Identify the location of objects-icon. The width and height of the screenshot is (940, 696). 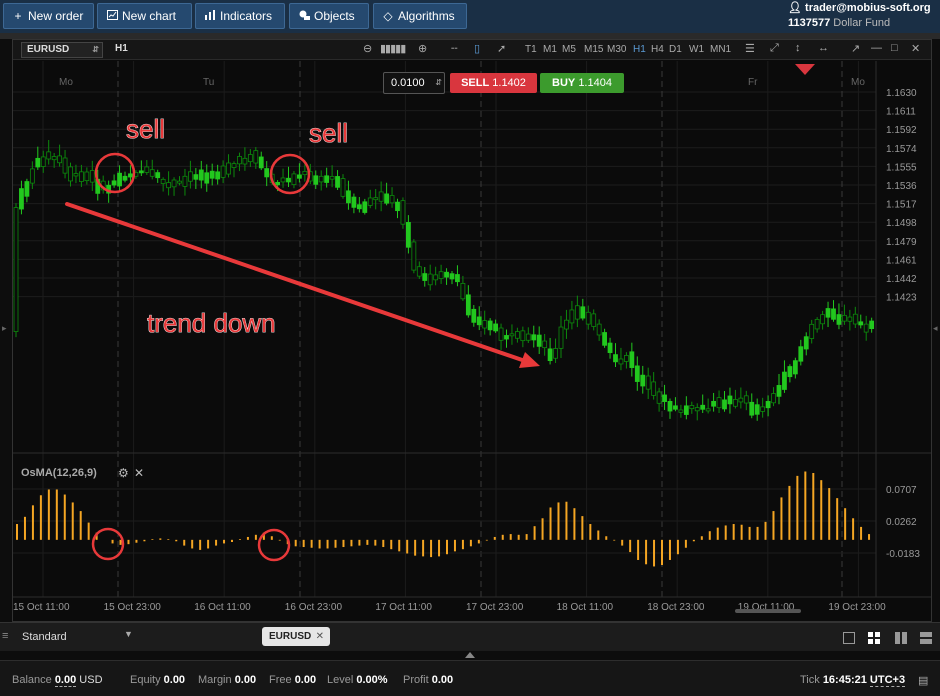
(304, 16).